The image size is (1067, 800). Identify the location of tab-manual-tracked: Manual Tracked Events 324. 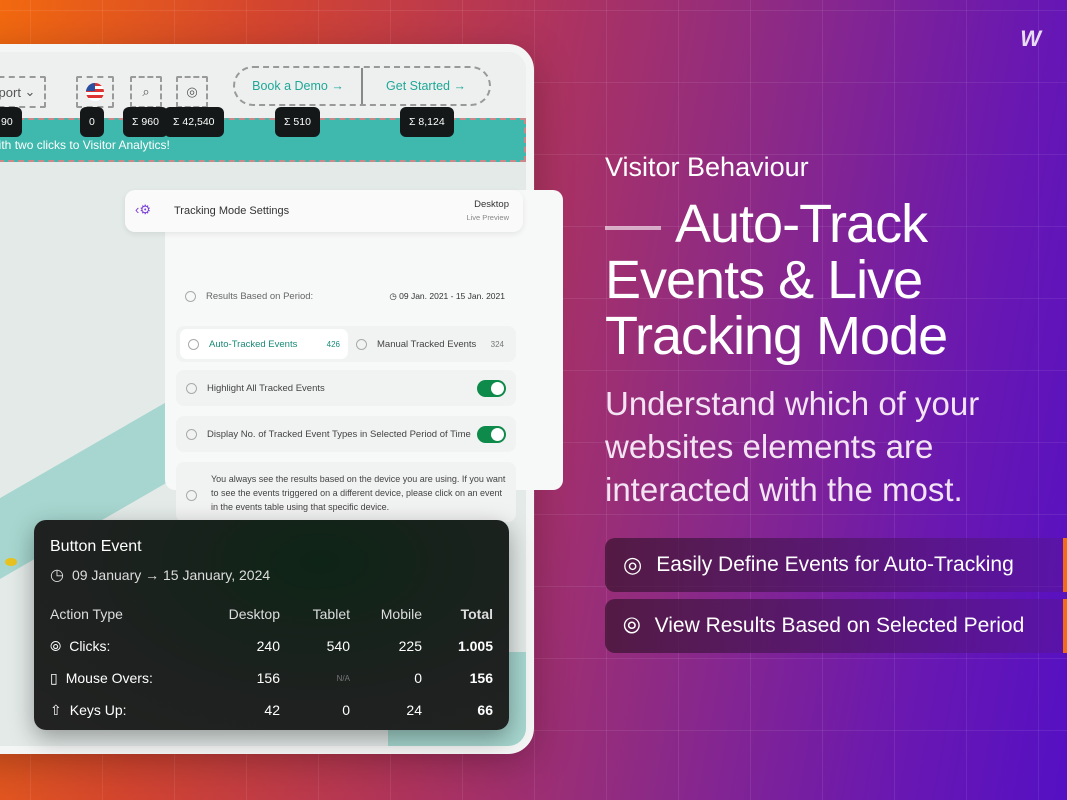
(430, 344).